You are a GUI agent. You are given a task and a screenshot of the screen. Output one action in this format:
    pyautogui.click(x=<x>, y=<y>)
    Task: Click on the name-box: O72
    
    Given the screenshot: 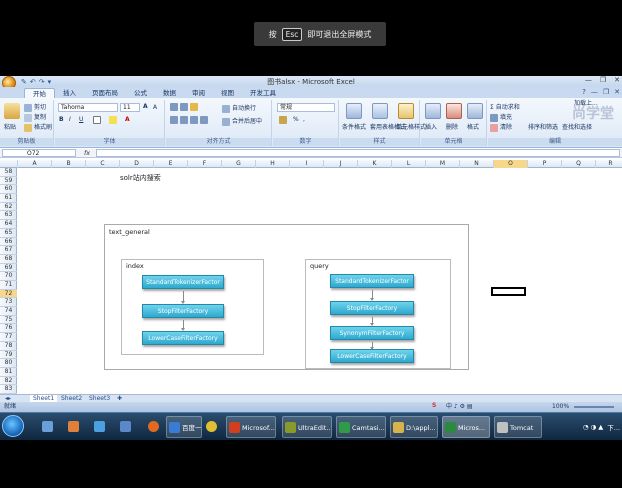 What is the action you would take?
    pyautogui.click(x=39, y=153)
    